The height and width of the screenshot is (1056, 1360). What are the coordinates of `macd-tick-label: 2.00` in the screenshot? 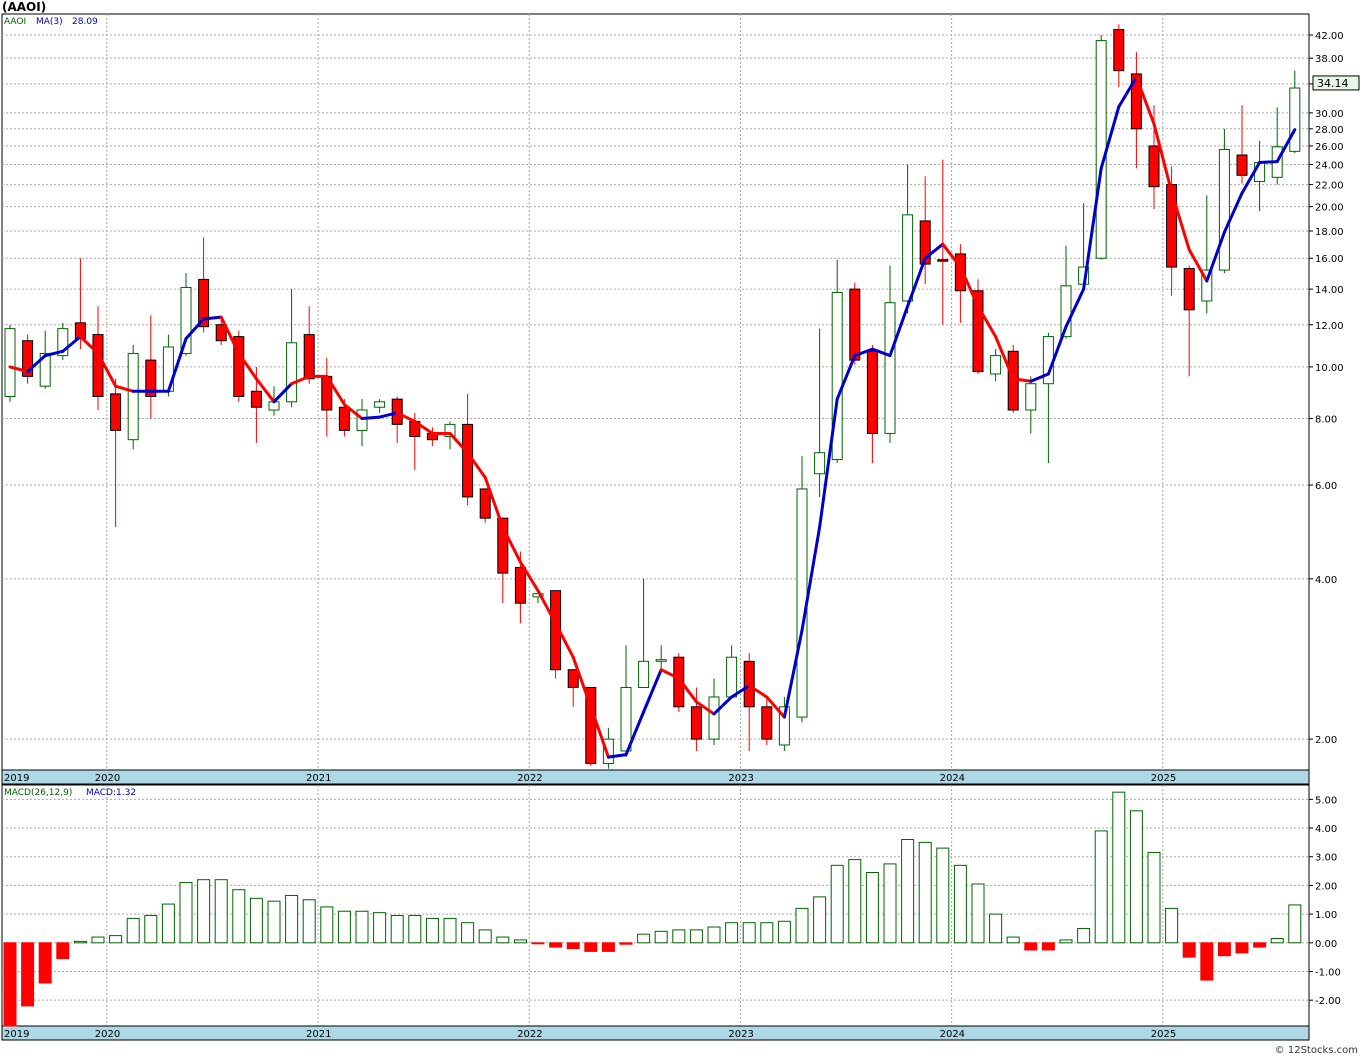 It's located at (1326, 886).